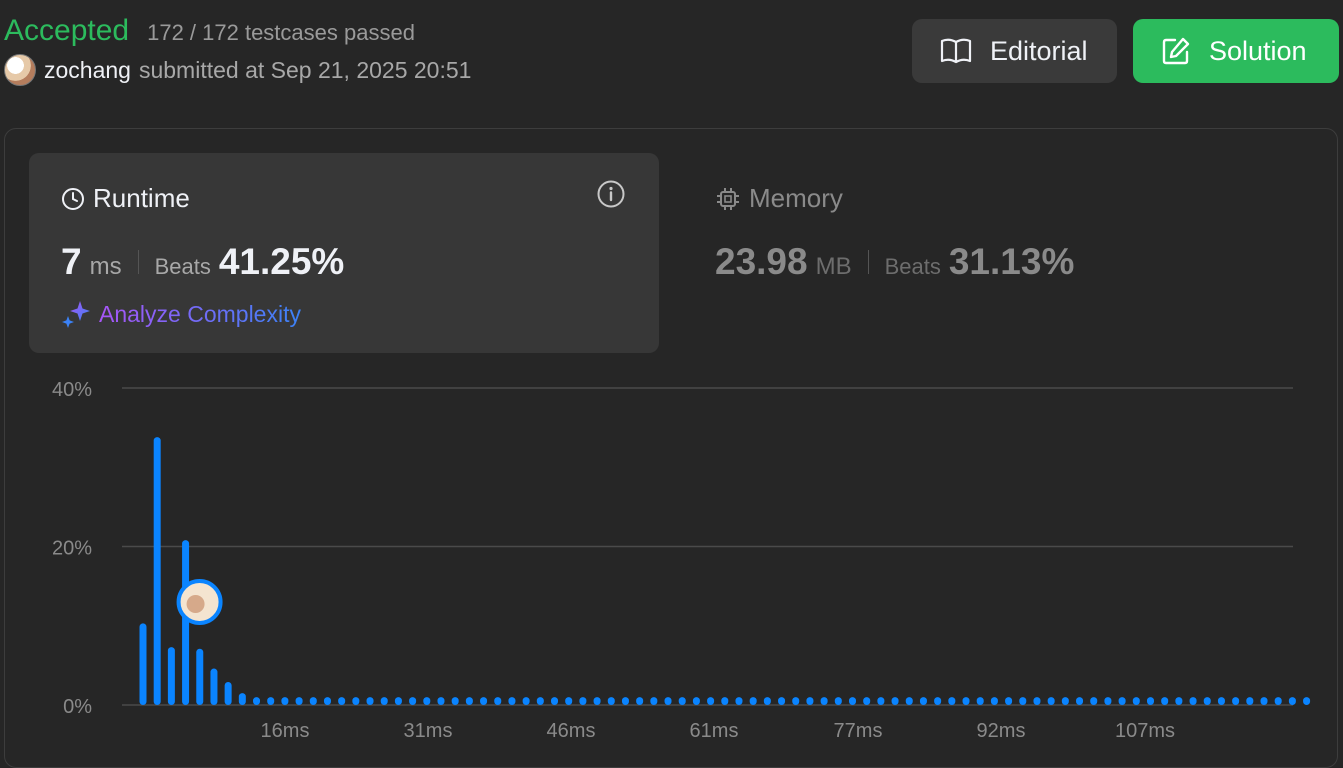 The height and width of the screenshot is (768, 1343). I want to click on solution-button: Solution, so click(1236, 51).